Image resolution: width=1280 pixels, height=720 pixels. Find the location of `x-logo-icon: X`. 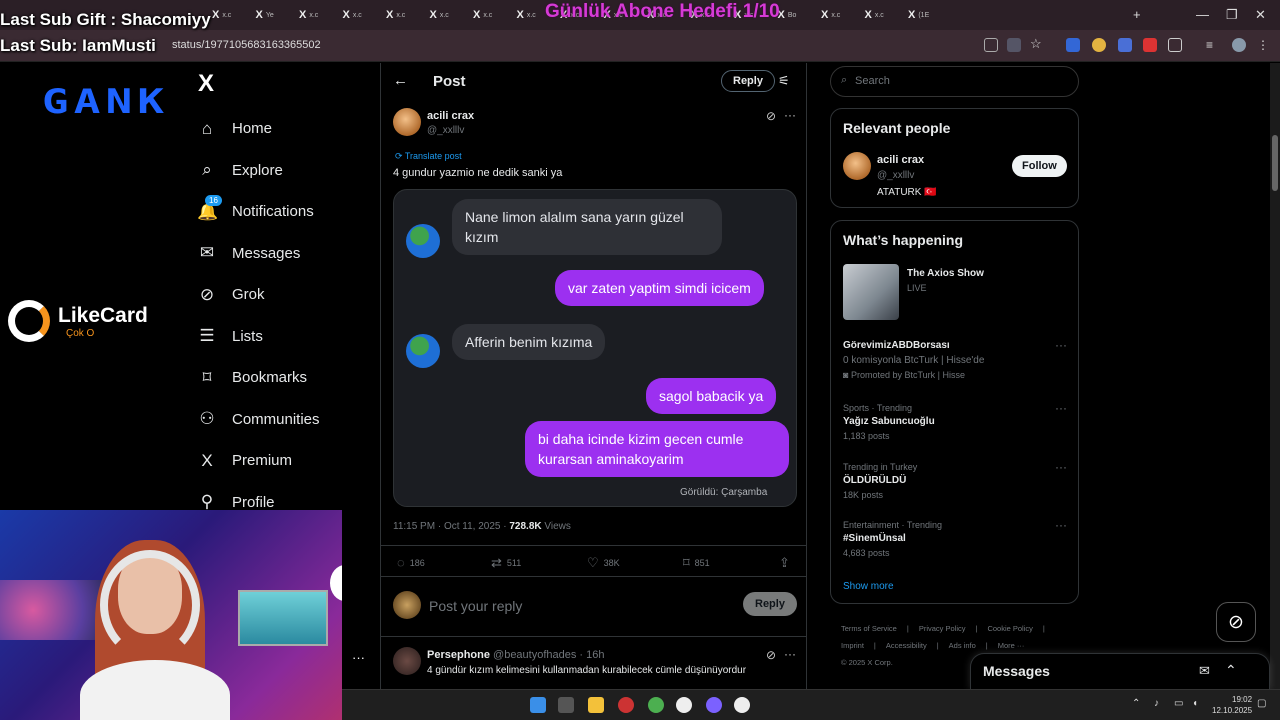

x-logo-icon: X is located at coordinates (206, 84).